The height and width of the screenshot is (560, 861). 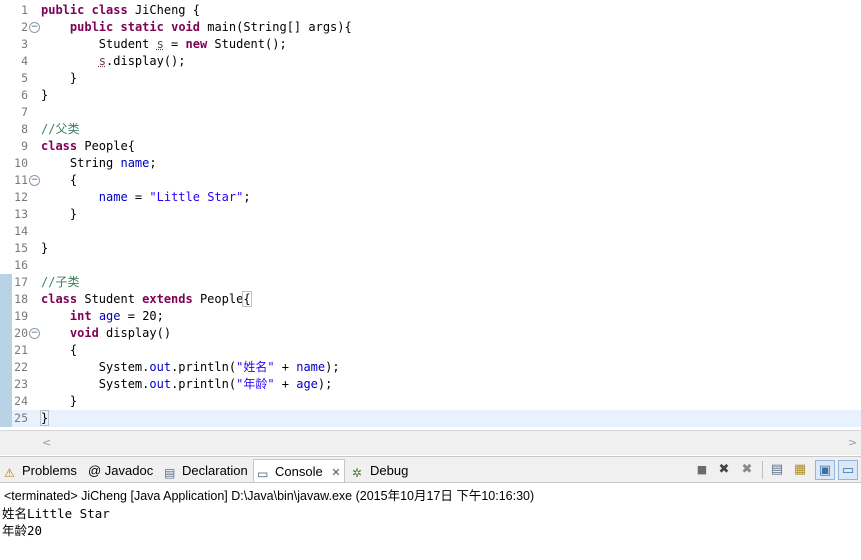 What do you see at coordinates (24, 146) in the screenshot?
I see `line-number: 9` at bounding box center [24, 146].